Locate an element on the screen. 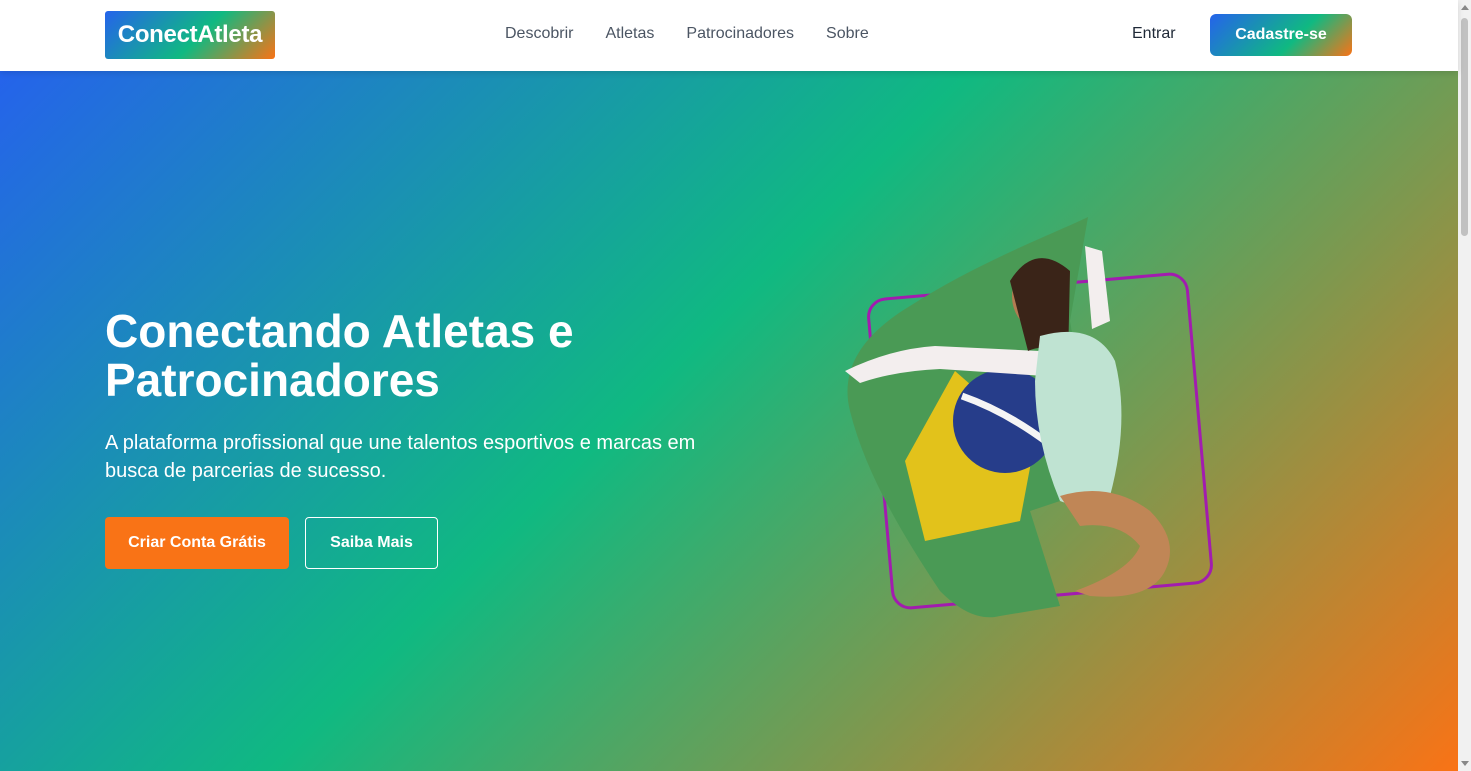 The height and width of the screenshot is (771, 1471). main-nav: Descobrir Atletas Patrocinadores Sobre is located at coordinates (687, 34).